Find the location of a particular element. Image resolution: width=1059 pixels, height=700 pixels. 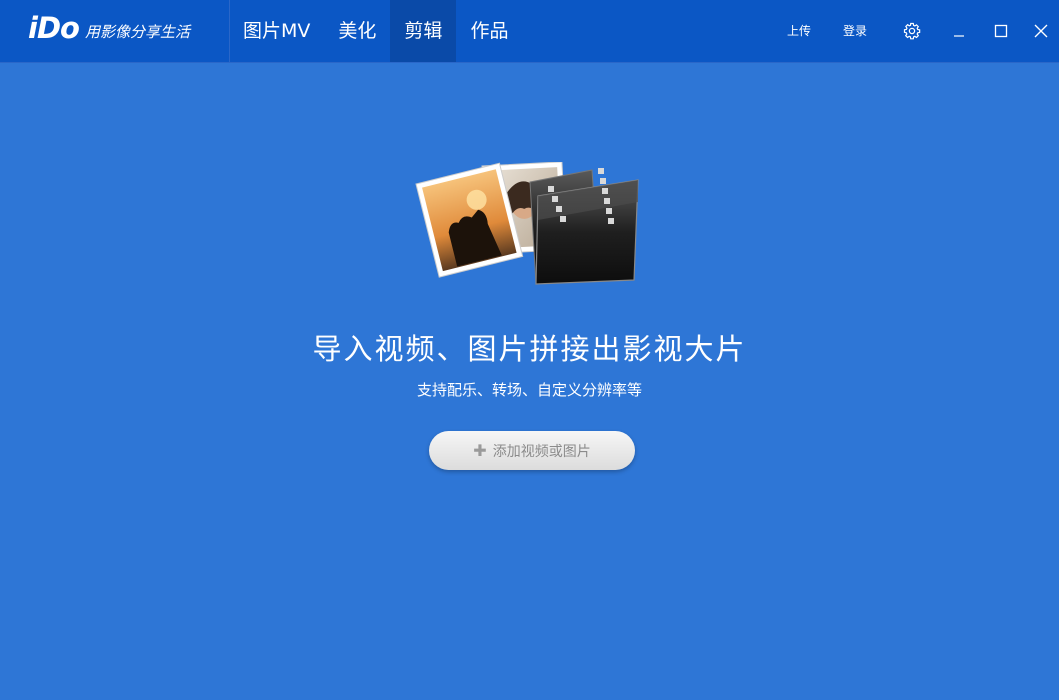

gear-icon is located at coordinates (912, 31).